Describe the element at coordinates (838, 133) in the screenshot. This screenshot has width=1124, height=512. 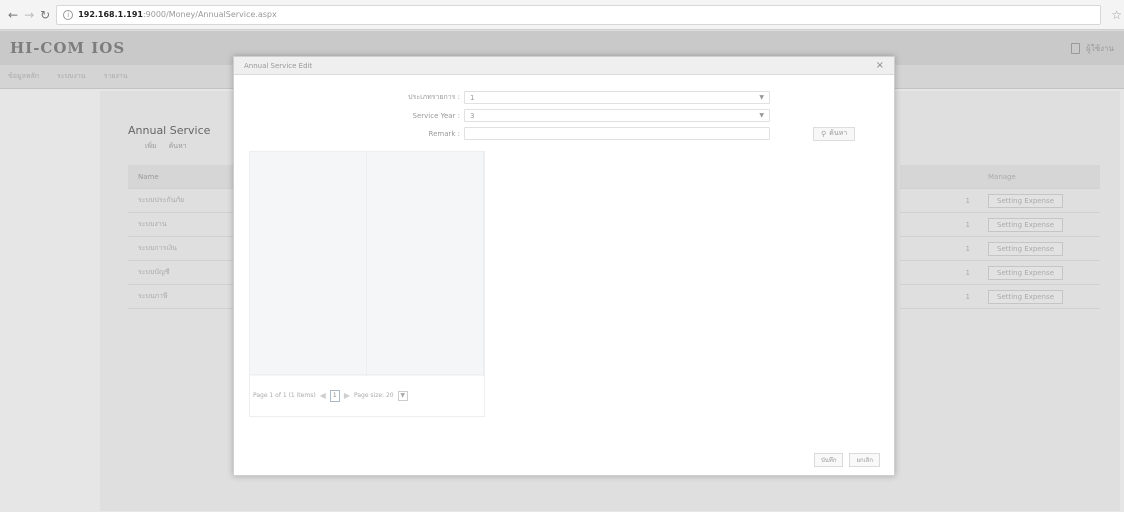
I see `search-button-label: ค้นหา` at that location.